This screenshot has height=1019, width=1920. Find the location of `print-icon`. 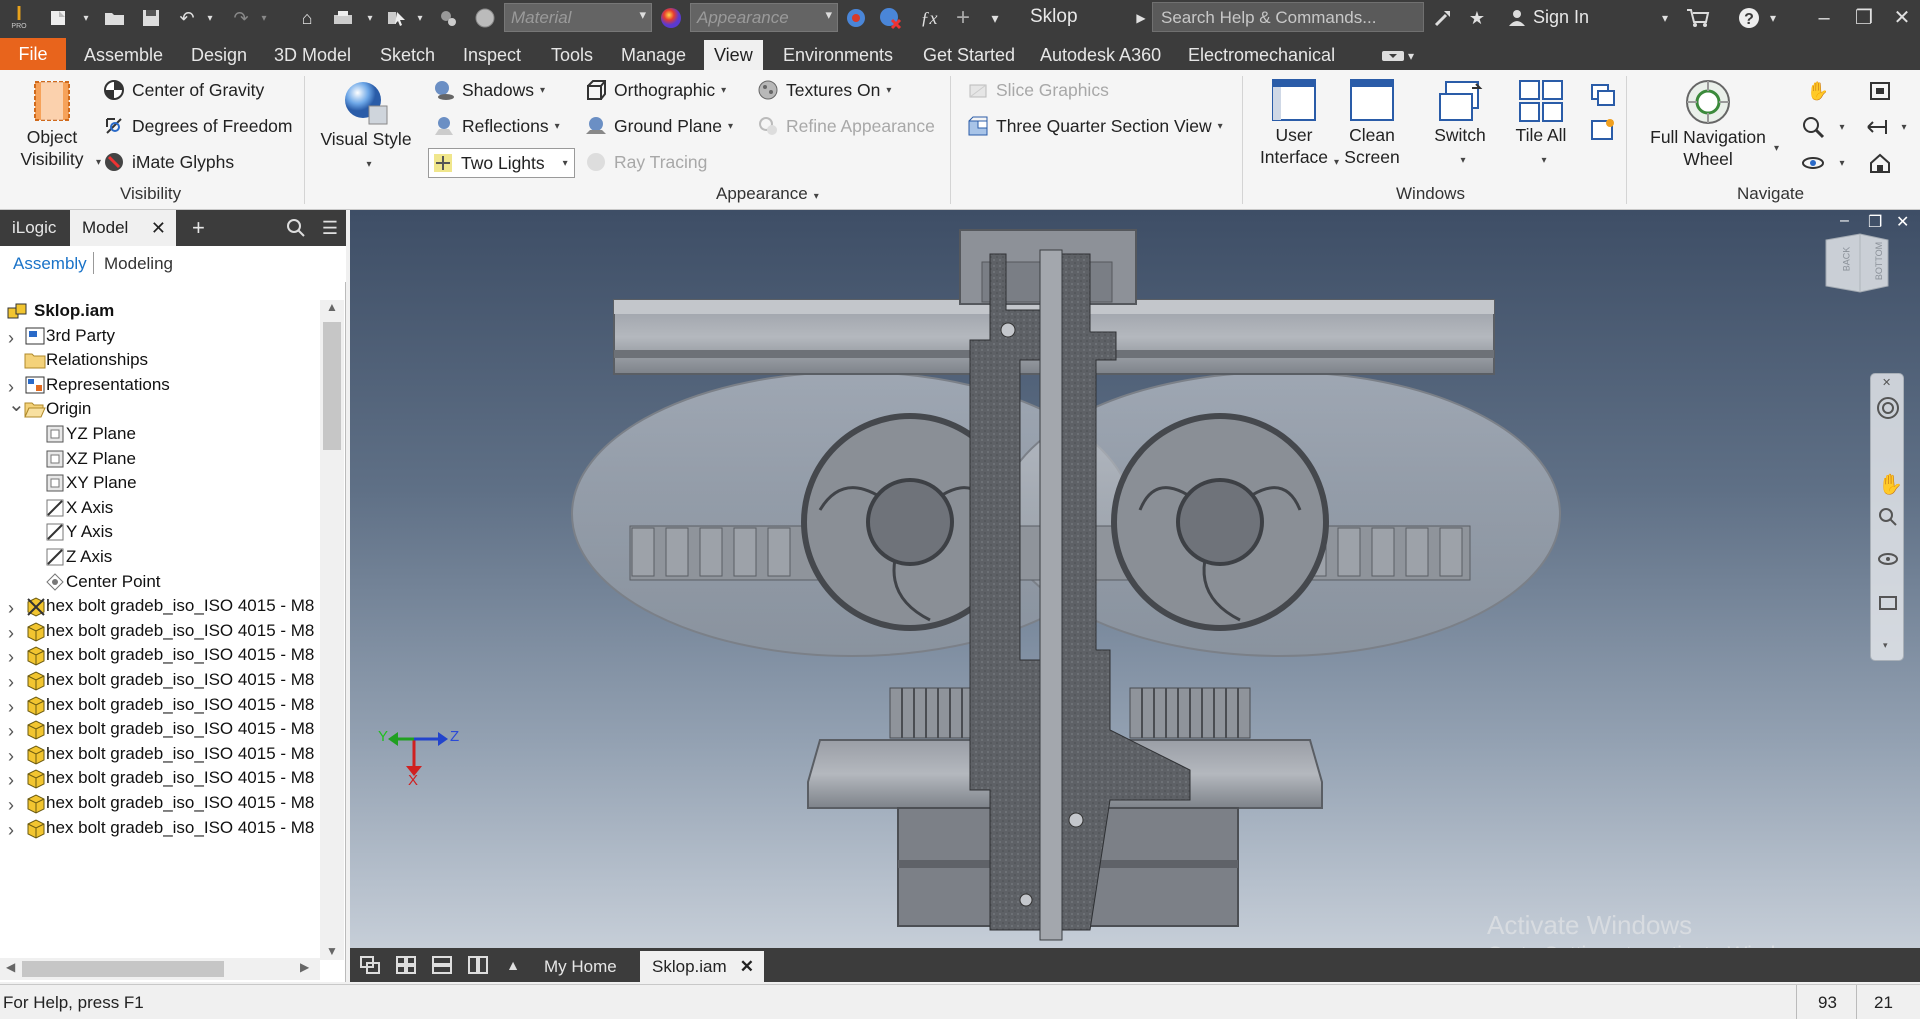

print-icon is located at coordinates (343, 18).